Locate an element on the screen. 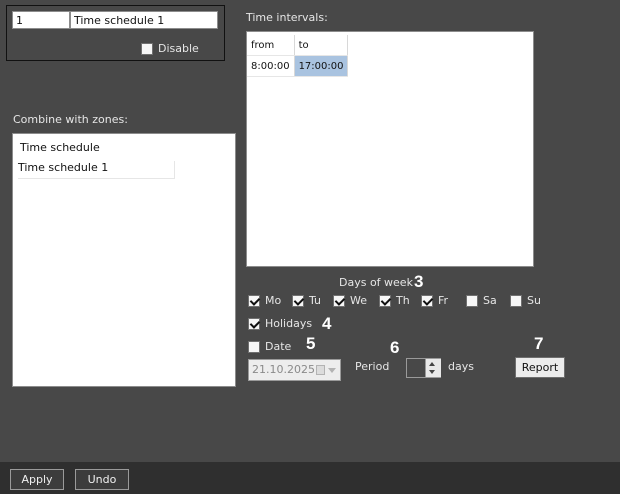 The height and width of the screenshot is (494, 620). day-checkbox-we: We is located at coordinates (350, 300).